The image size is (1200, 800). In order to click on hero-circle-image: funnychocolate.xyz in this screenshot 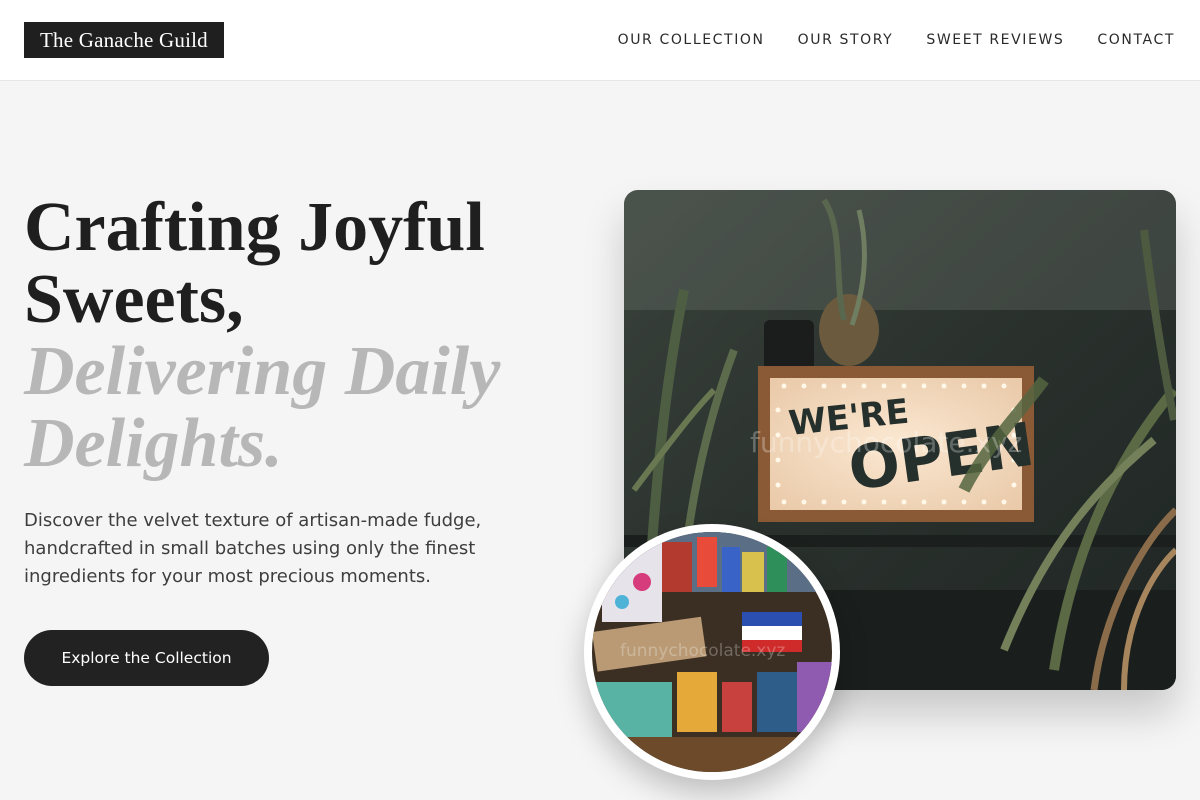, I will do `click(712, 652)`.